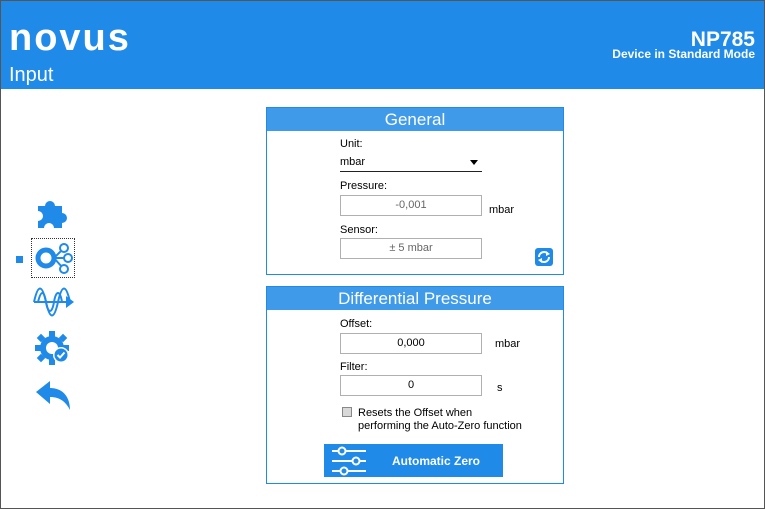 This screenshot has width=765, height=509. Describe the element at coordinates (500, 388) in the screenshot. I see `filter-unit: s` at that location.